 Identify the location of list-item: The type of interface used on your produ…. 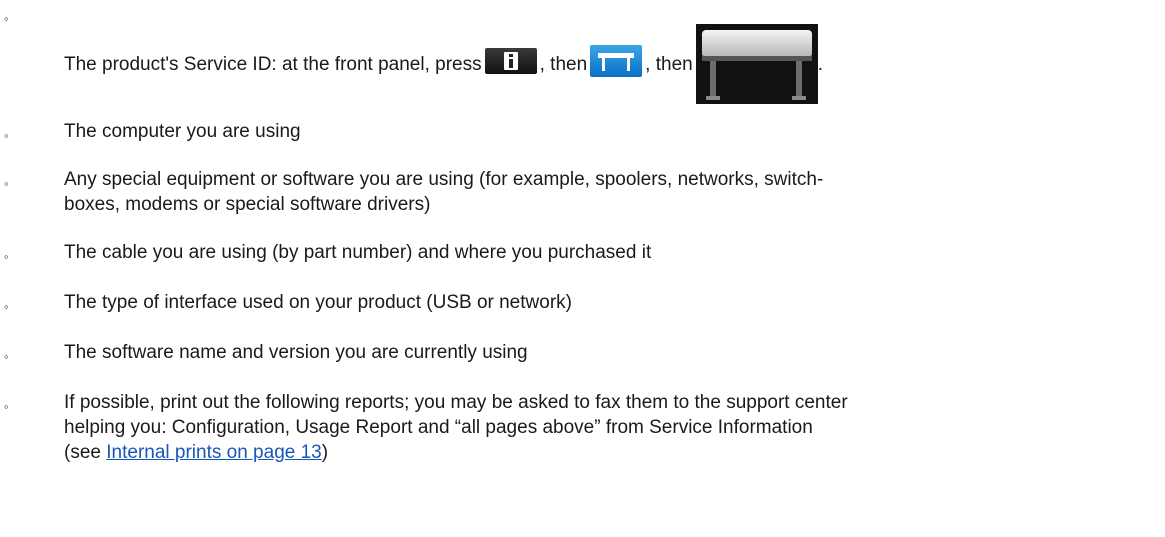
(318, 302).